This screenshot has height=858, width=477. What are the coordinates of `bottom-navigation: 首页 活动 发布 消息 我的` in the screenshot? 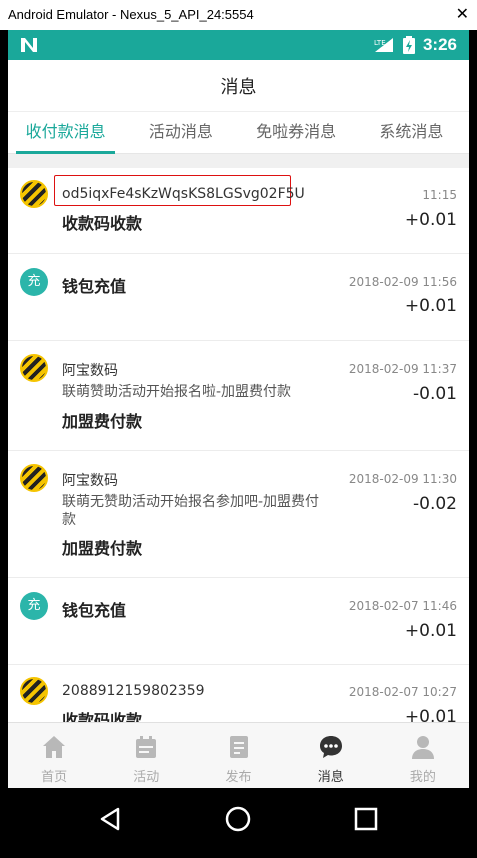 It's located at (238, 755).